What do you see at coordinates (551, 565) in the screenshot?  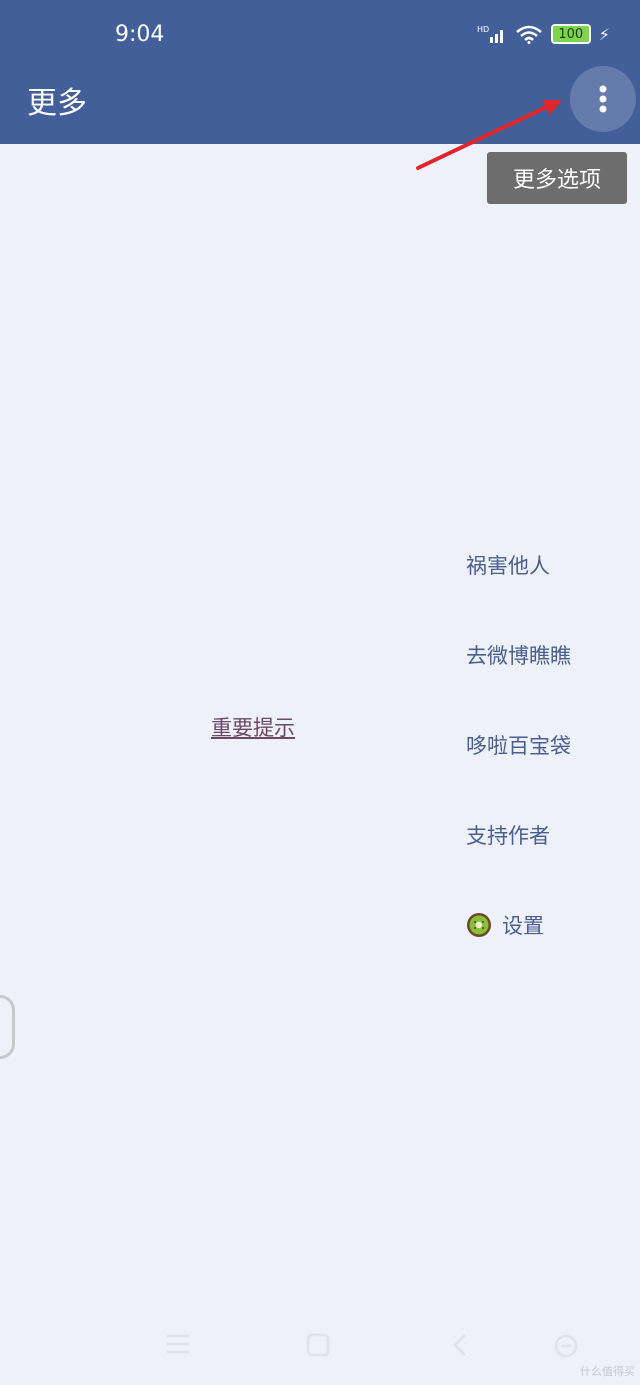 I see `menu-item-harm-others: 祸害他人` at bounding box center [551, 565].